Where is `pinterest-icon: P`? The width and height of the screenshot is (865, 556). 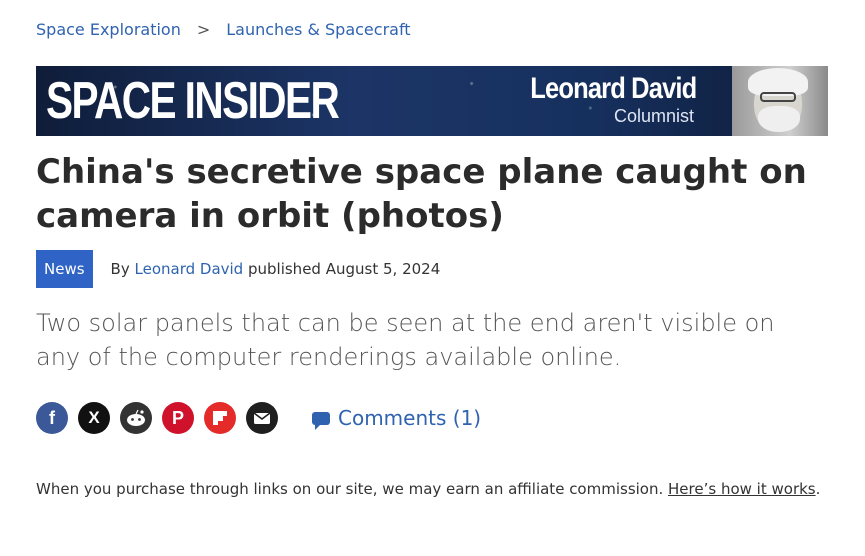
pinterest-icon: P is located at coordinates (177, 417).